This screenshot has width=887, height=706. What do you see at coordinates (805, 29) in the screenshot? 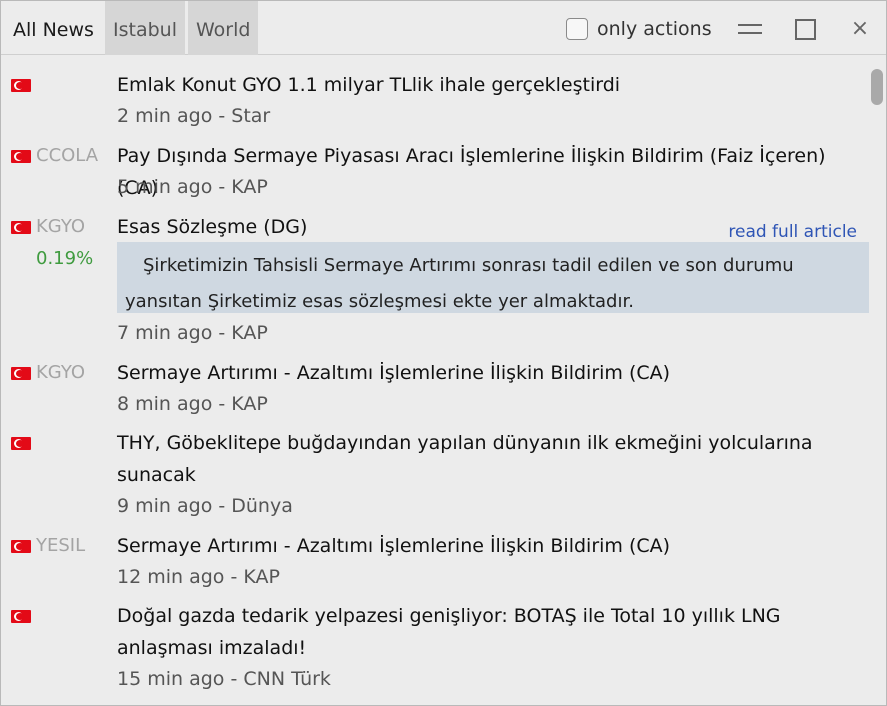
I see `maximize-icon` at bounding box center [805, 29].